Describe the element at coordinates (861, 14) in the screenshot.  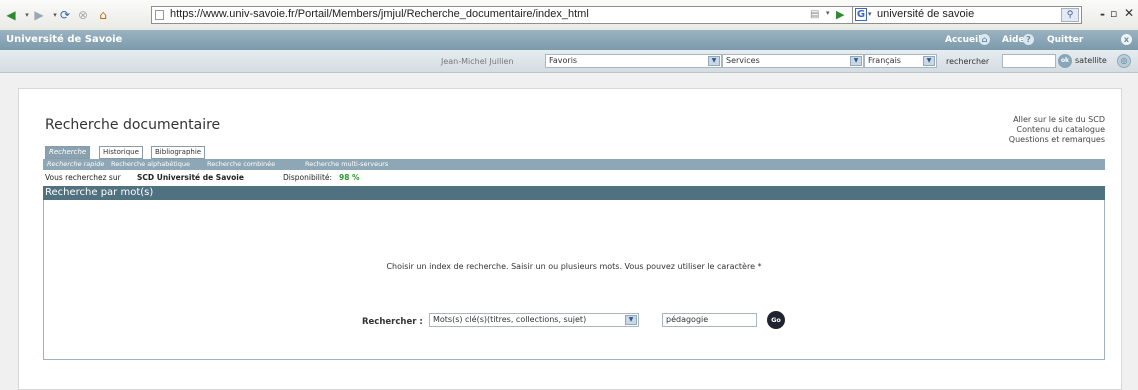
I see `google-icon: G` at that location.